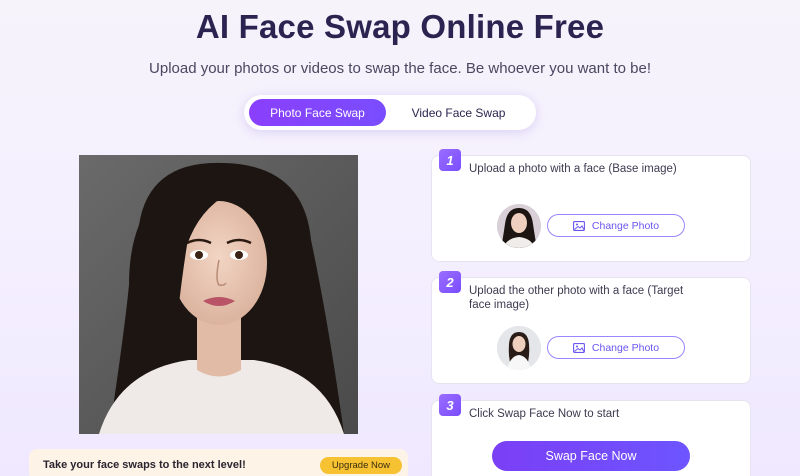 Image resolution: width=800 pixels, height=476 pixels. What do you see at coordinates (519, 348) in the screenshot?
I see `target-image-thumbnail` at bounding box center [519, 348].